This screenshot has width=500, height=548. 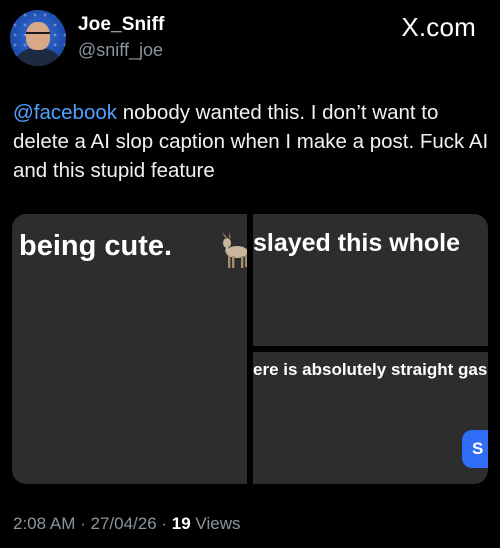 I want to click on mention-link: @facebook, so click(x=65, y=112).